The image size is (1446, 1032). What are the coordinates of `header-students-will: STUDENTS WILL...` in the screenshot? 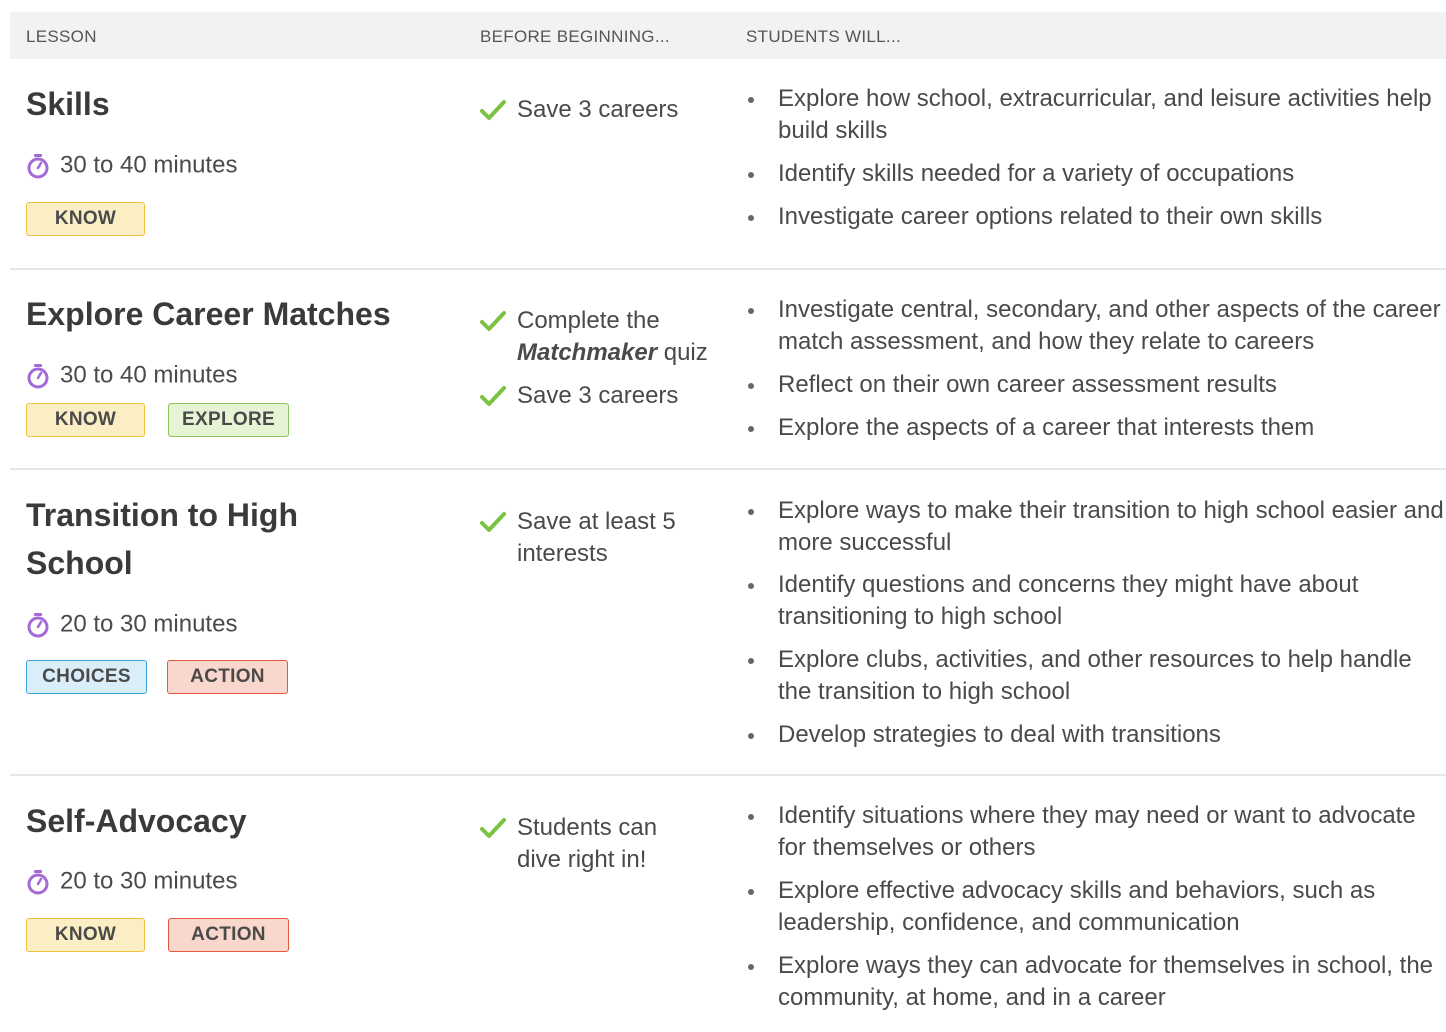 It's located at (823, 36).